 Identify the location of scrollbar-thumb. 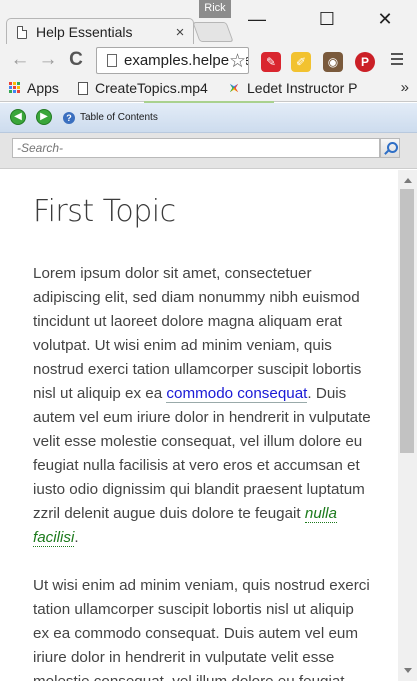
(407, 321).